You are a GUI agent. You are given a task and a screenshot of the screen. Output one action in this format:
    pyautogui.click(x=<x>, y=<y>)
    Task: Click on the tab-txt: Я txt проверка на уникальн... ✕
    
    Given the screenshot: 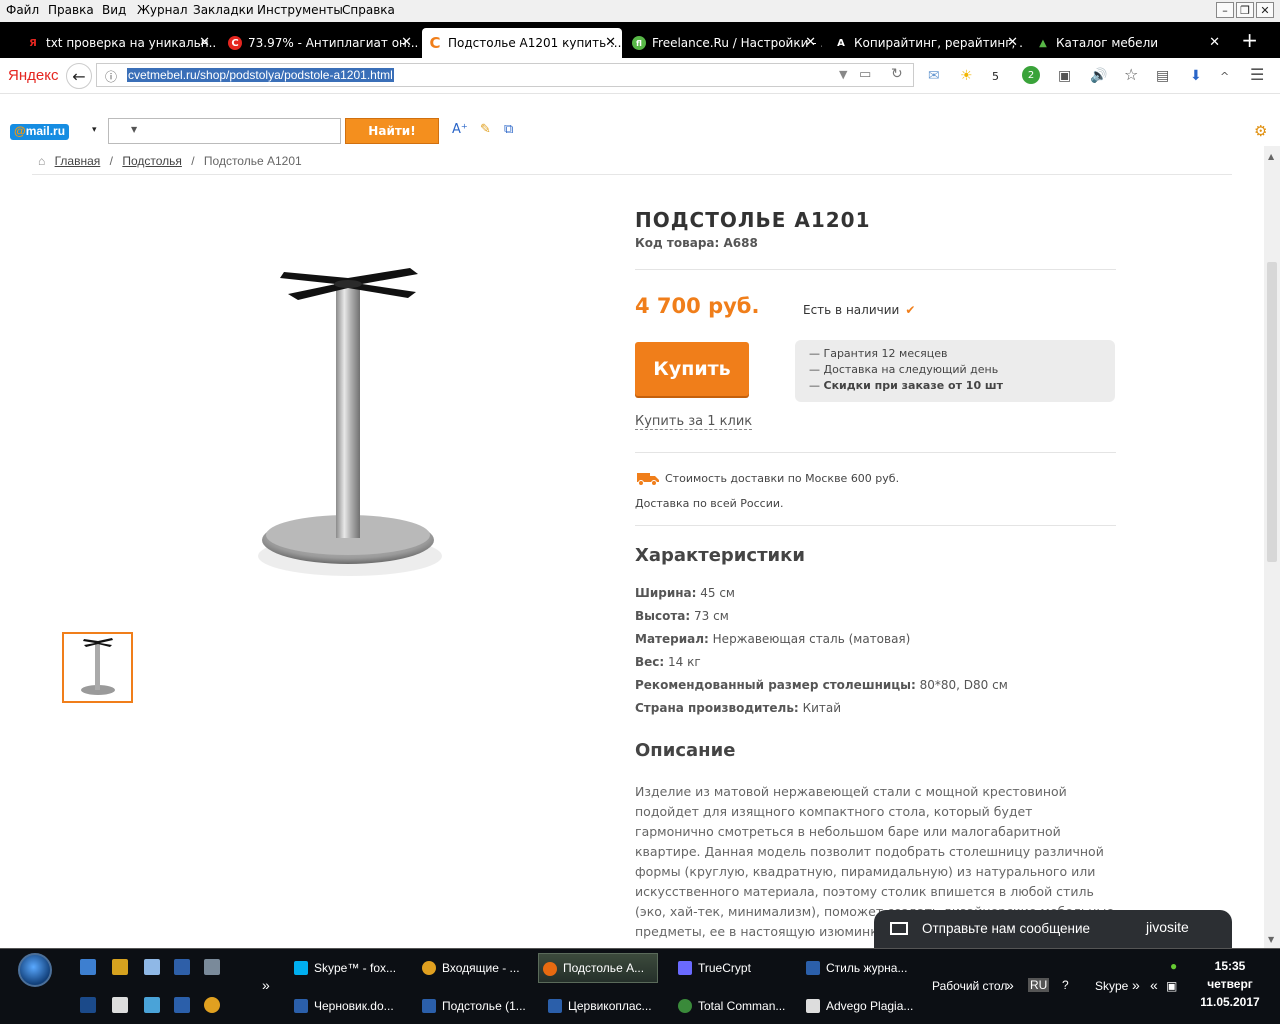 What is the action you would take?
    pyautogui.click(x=118, y=43)
    